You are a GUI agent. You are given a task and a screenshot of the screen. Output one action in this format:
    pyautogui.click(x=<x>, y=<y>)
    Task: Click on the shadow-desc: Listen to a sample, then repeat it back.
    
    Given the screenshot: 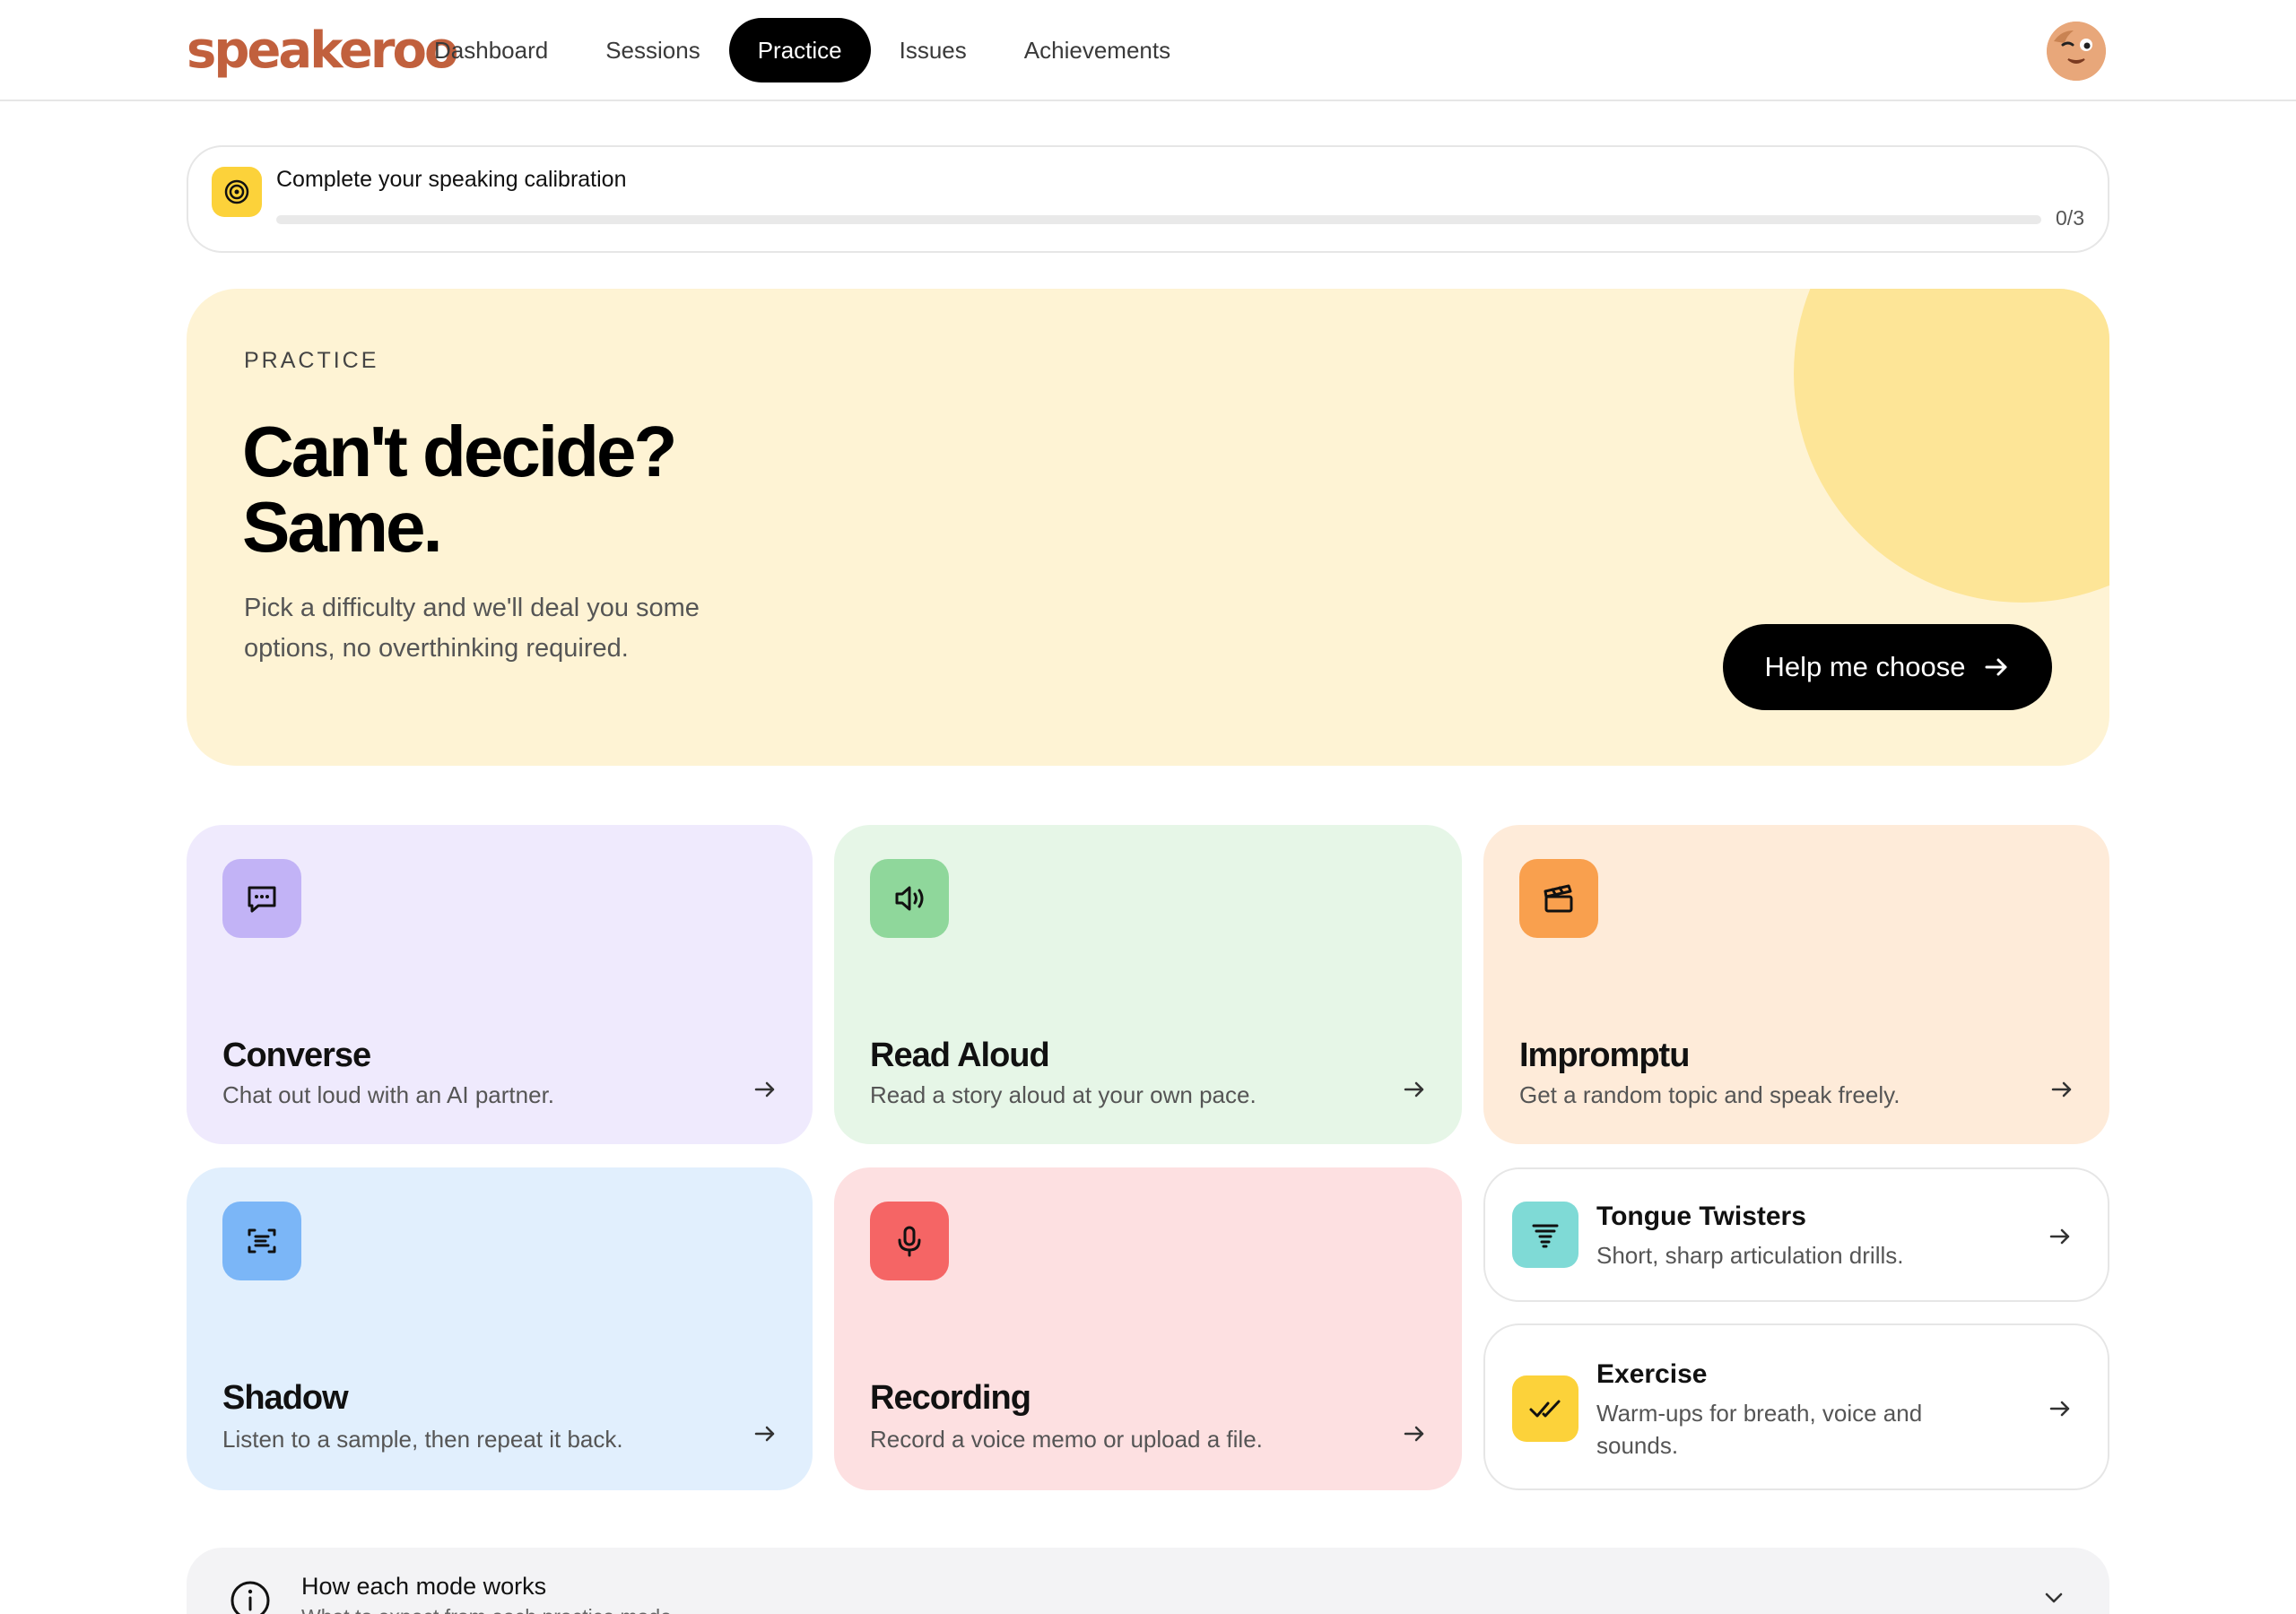 What is the action you would take?
    pyautogui.click(x=422, y=1439)
    